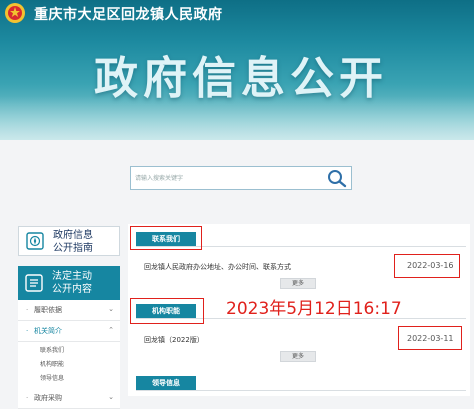  Describe the element at coordinates (69, 310) in the screenshot. I see `sidebar-item-duty-basis: · 履职依据 ⌄` at that location.